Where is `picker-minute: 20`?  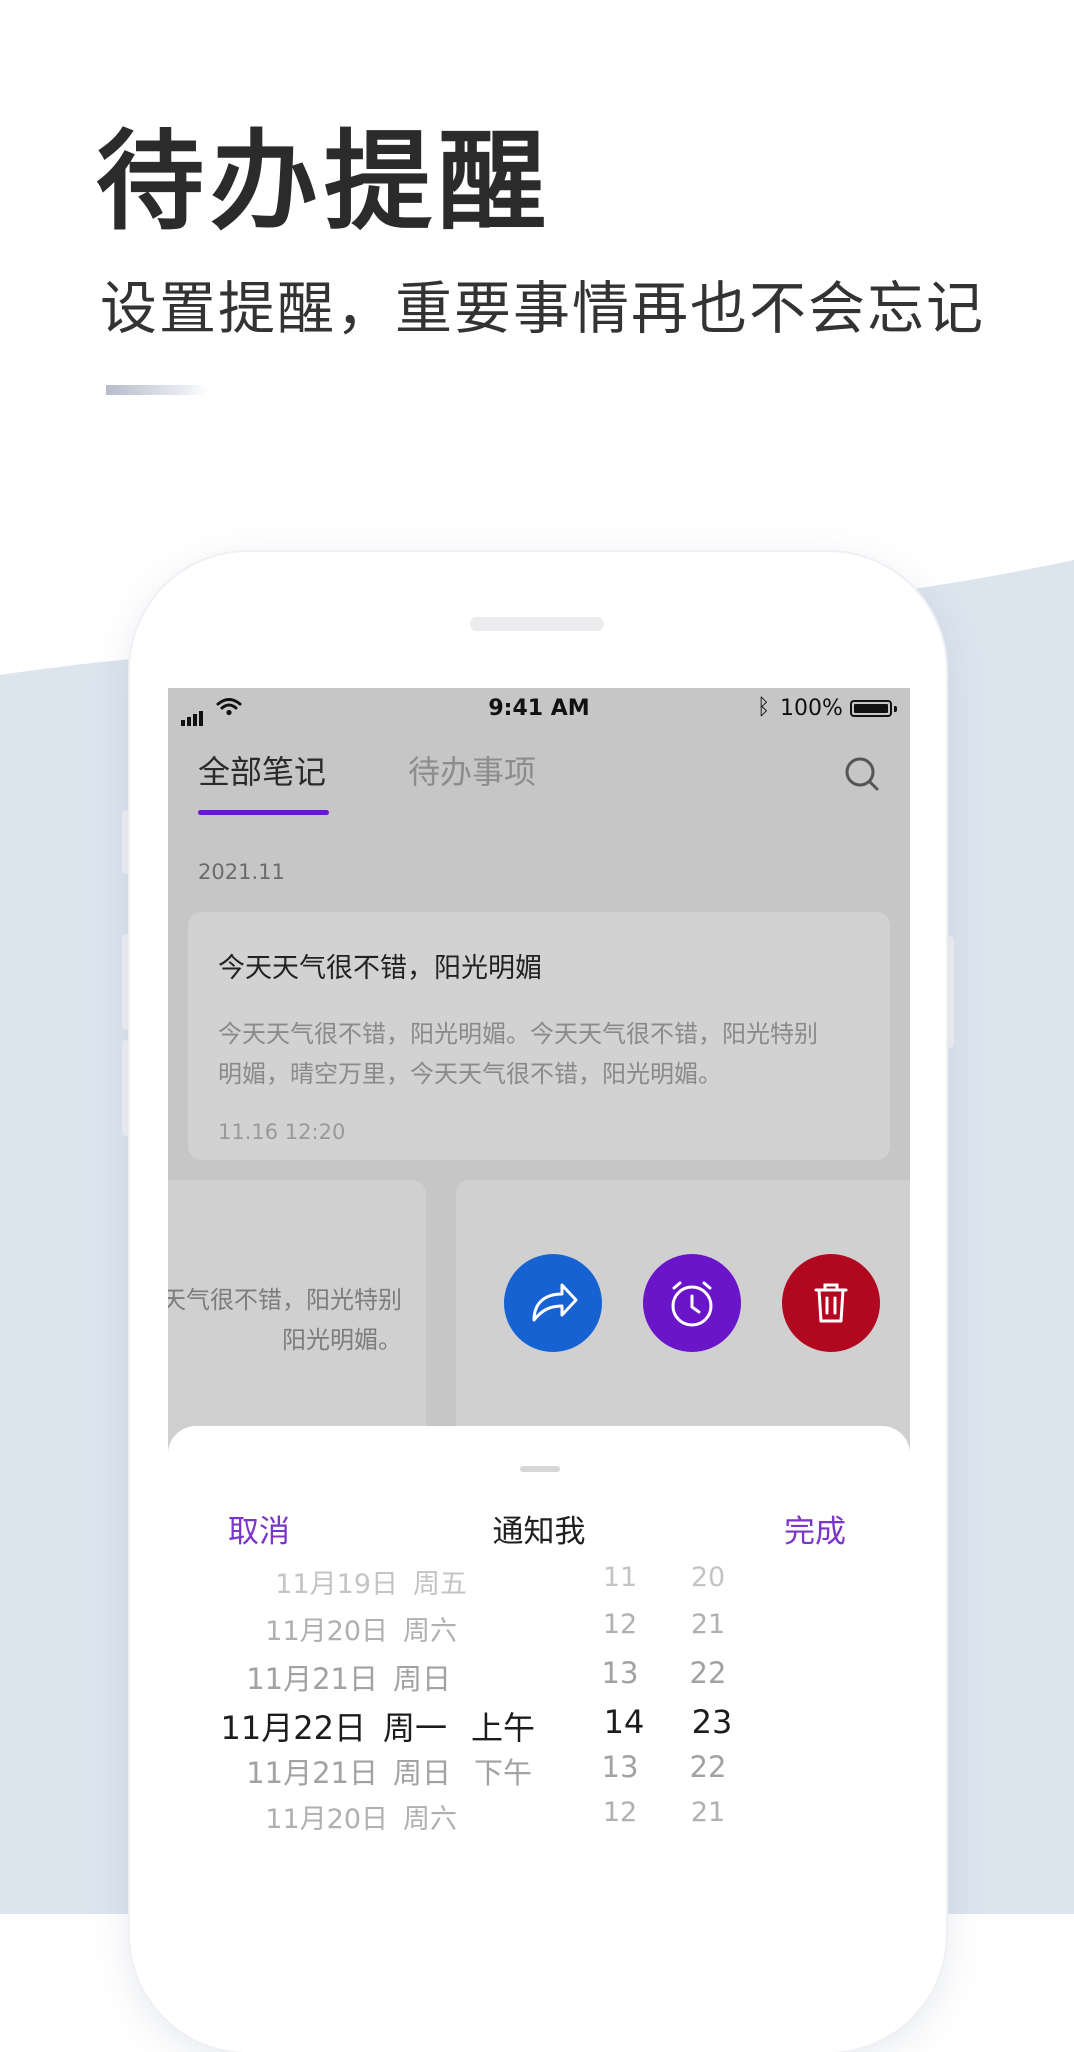 picker-minute: 20 is located at coordinates (708, 1577).